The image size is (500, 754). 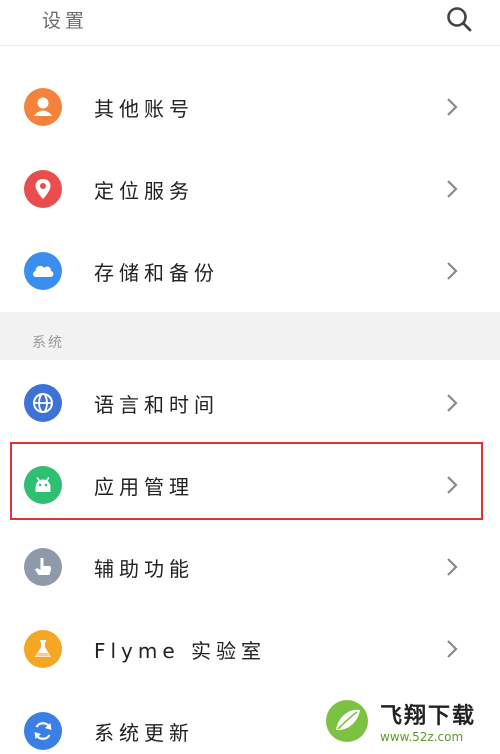 I want to click on settings-item-flyme-lab: Flyme 实验室, so click(x=250, y=649).